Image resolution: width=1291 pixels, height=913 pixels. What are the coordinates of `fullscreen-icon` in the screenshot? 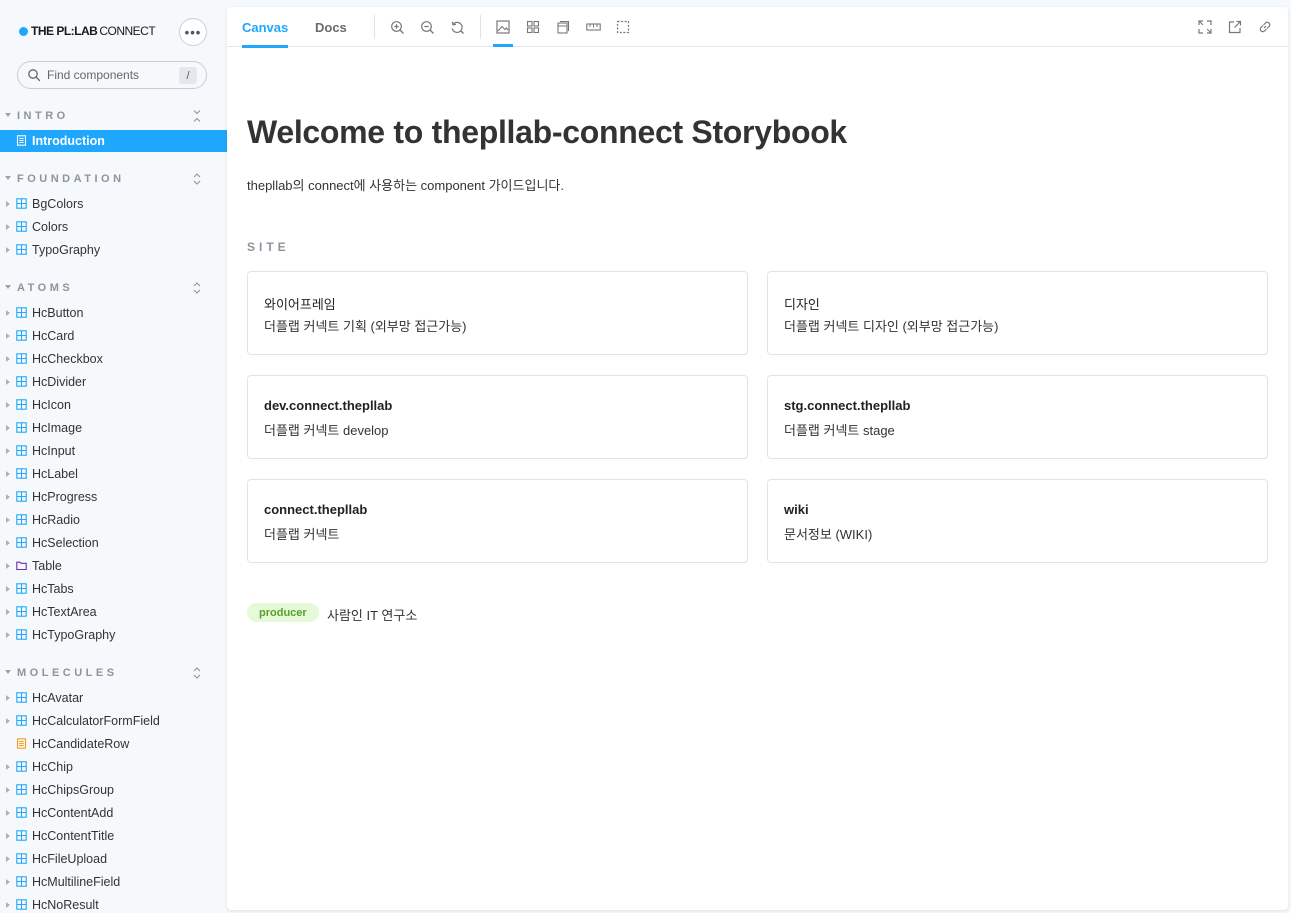 It's located at (1205, 27).